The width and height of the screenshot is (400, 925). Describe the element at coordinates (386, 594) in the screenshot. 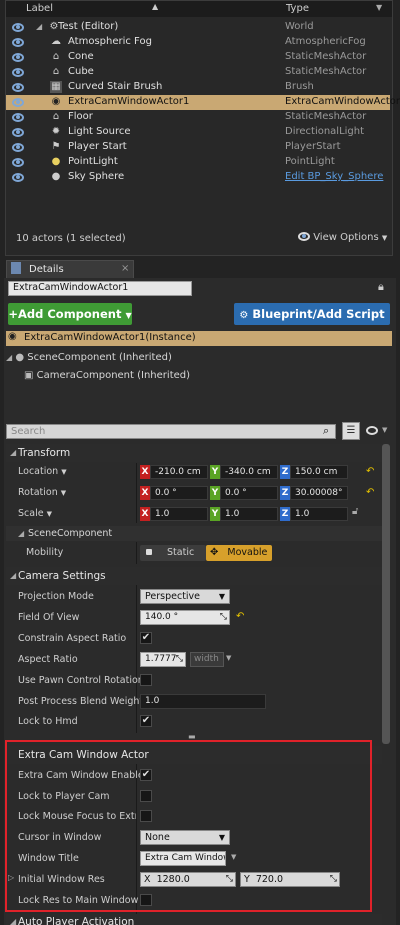

I see `details-scrollbar` at that location.